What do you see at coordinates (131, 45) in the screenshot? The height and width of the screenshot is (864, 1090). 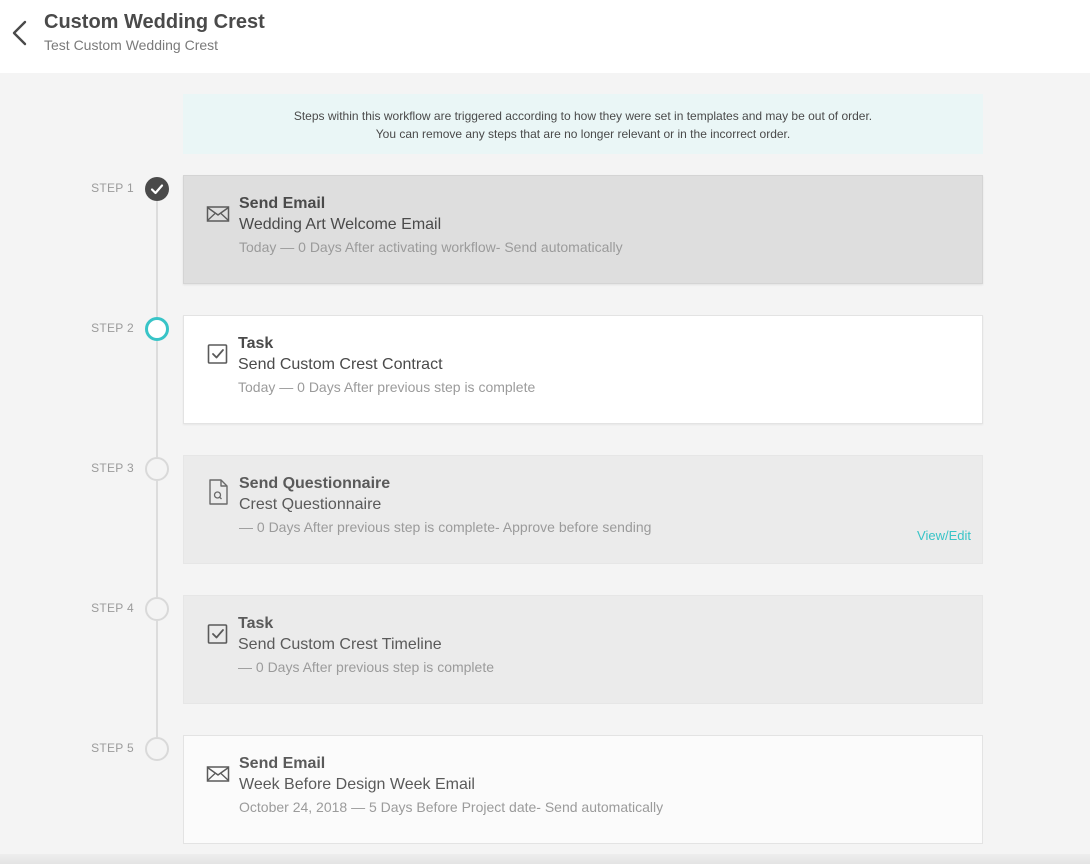 I see `page-subtitle: Test Custom Wedding Crest` at bounding box center [131, 45].